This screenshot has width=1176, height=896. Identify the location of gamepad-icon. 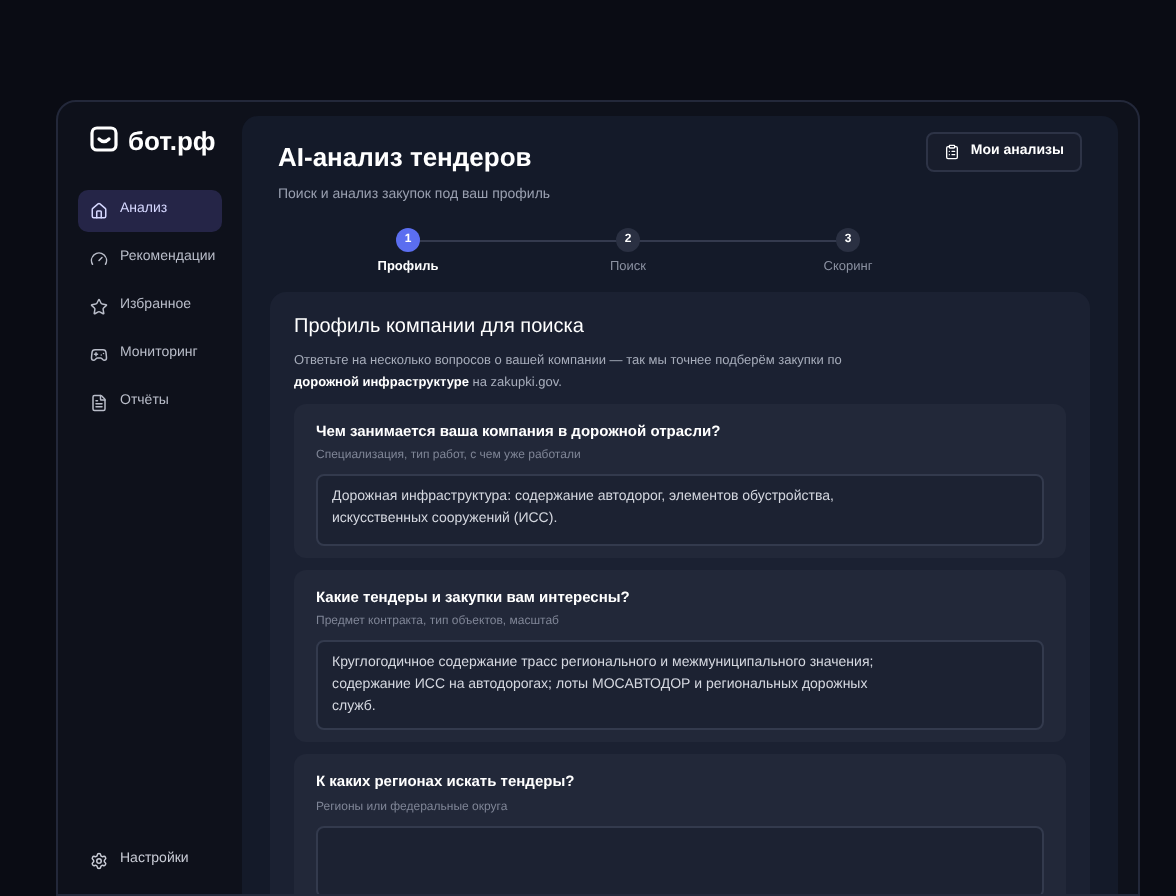
(99, 355).